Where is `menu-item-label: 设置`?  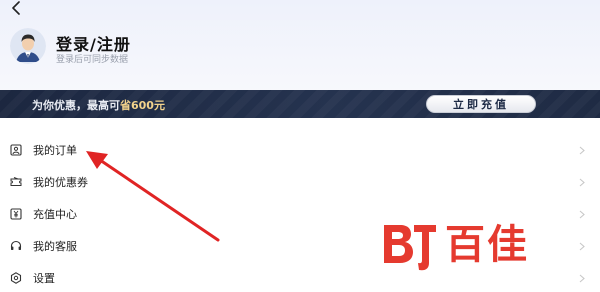
menu-item-label: 设置 is located at coordinates (44, 278).